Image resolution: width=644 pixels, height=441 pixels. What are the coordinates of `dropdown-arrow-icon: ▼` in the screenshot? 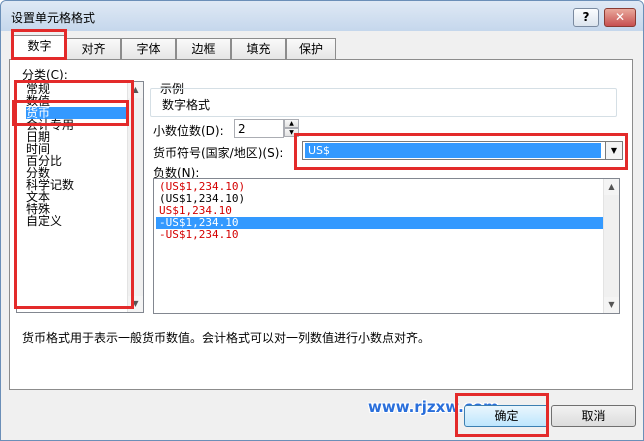 It's located at (613, 150).